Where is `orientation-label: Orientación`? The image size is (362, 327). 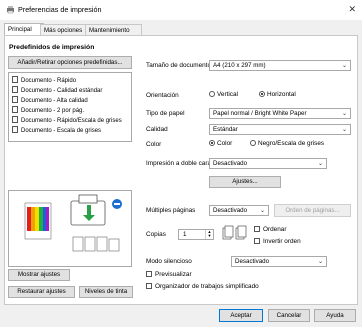 orientation-label: Orientación is located at coordinates (162, 95).